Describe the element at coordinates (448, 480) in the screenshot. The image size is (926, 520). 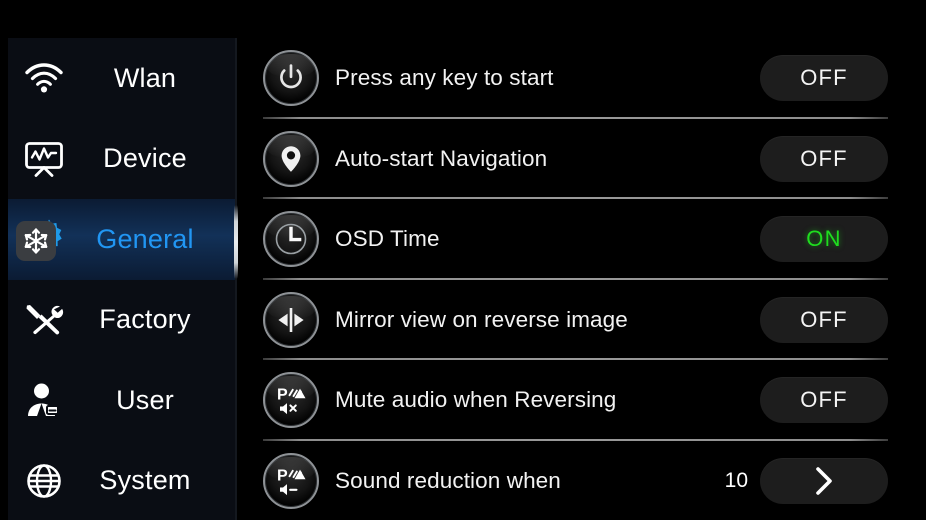
I see `setting-label: Sound reduction when` at that location.